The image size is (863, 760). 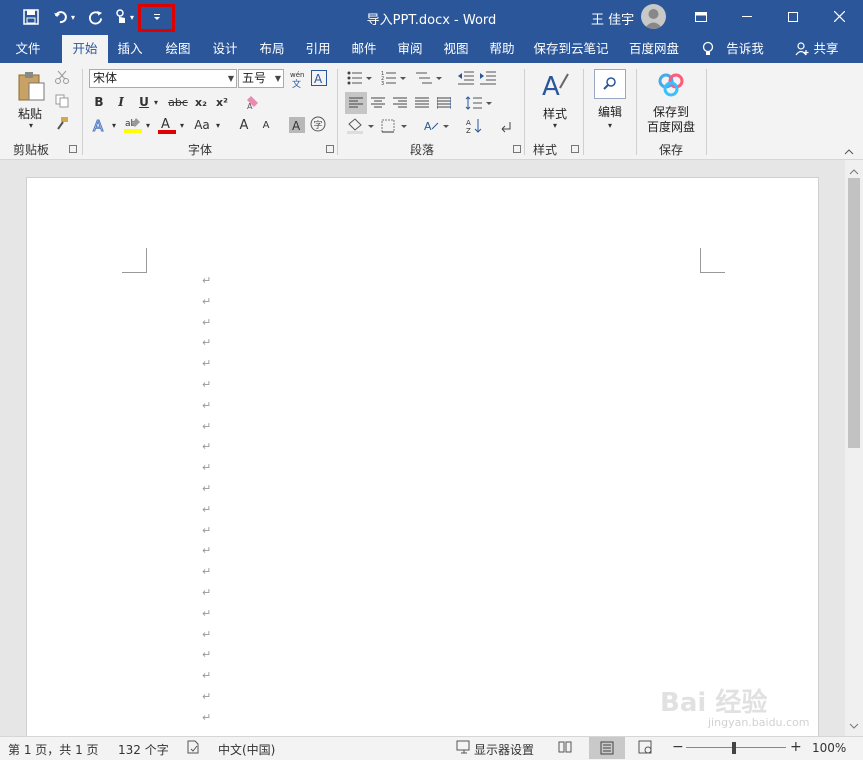 I want to click on tab-view: 视图, so click(x=456, y=49).